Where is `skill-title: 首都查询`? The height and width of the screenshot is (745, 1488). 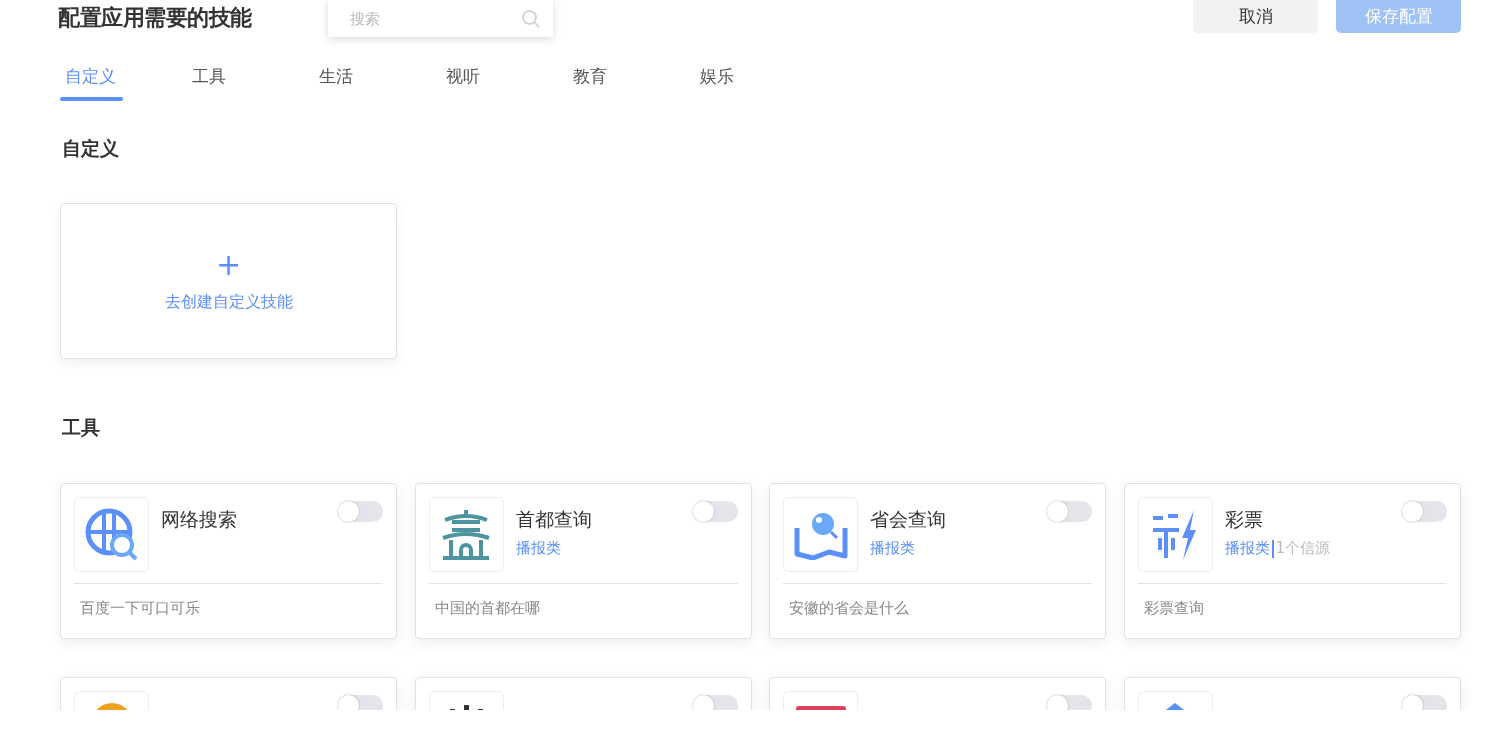
skill-title: 首都查询 is located at coordinates (554, 519).